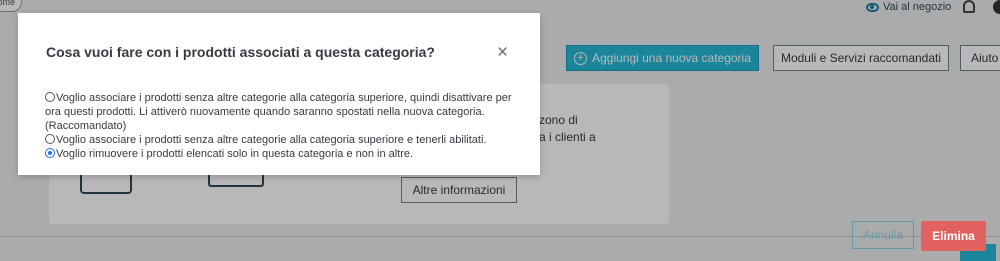 Image resolution: width=1000 pixels, height=261 pixels. Describe the element at coordinates (953, 236) in the screenshot. I see `delete-button: Elimina` at that location.